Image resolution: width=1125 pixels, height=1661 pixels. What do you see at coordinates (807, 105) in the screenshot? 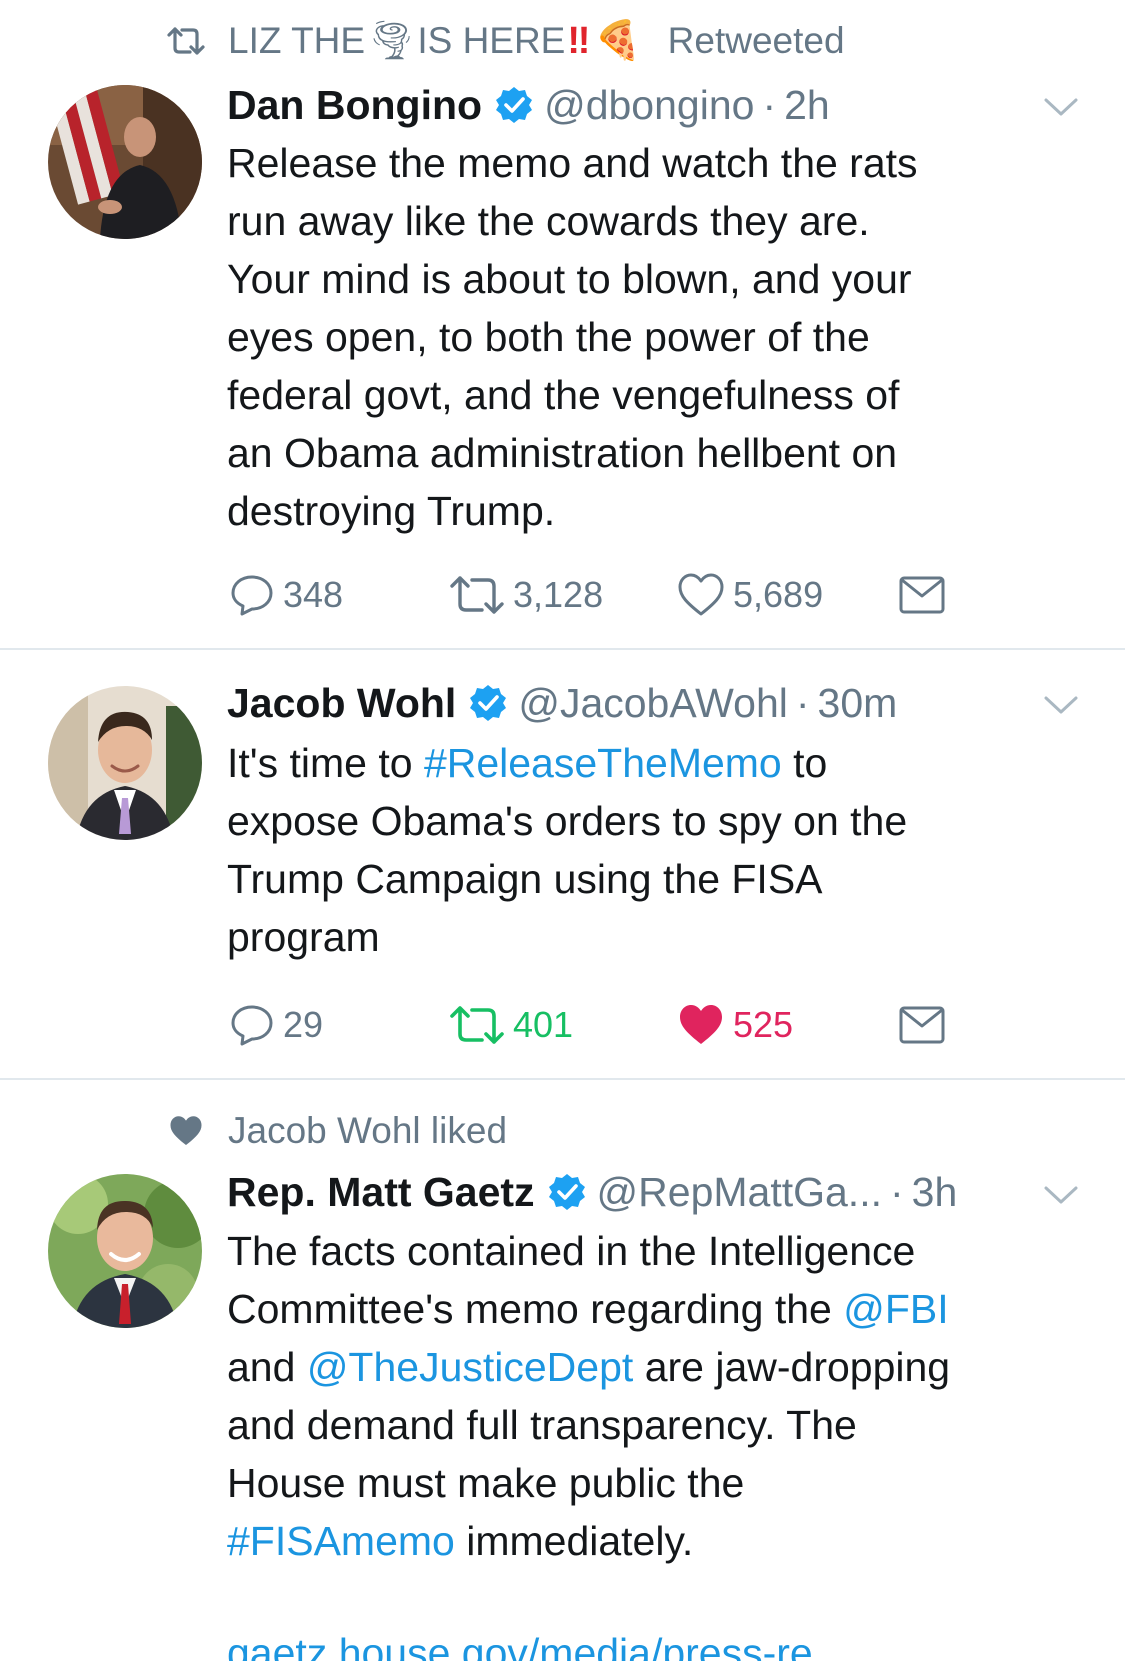
I see `tweet-time: 2h` at bounding box center [807, 105].